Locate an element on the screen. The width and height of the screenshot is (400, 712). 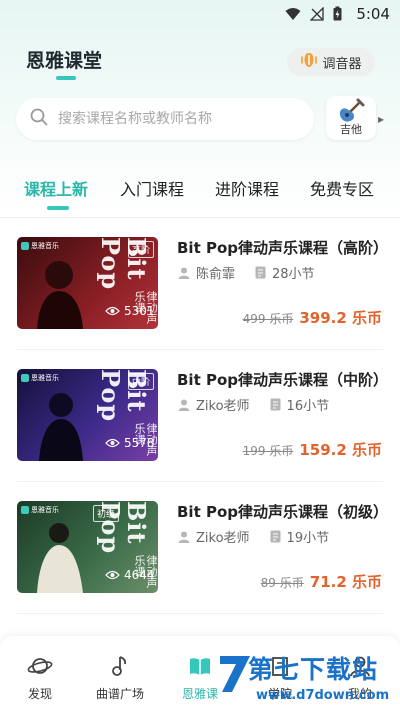
price: 89 乐币 71.2 乐币 is located at coordinates (321, 581).